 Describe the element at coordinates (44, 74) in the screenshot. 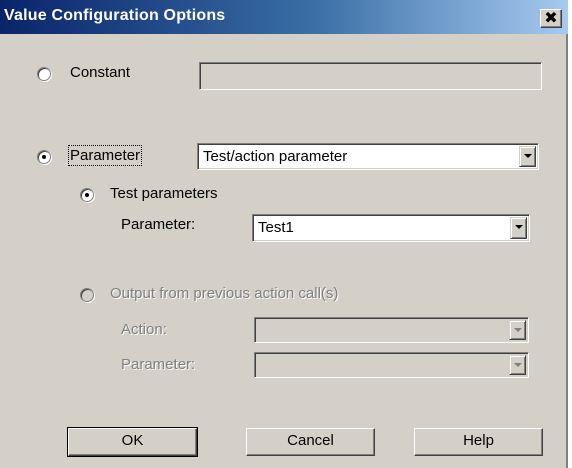

I see `constant-radio` at that location.